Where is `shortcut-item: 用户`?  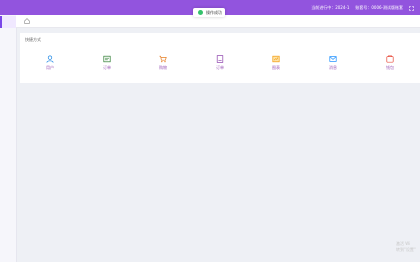
shortcut-item: 用户 is located at coordinates (50, 65).